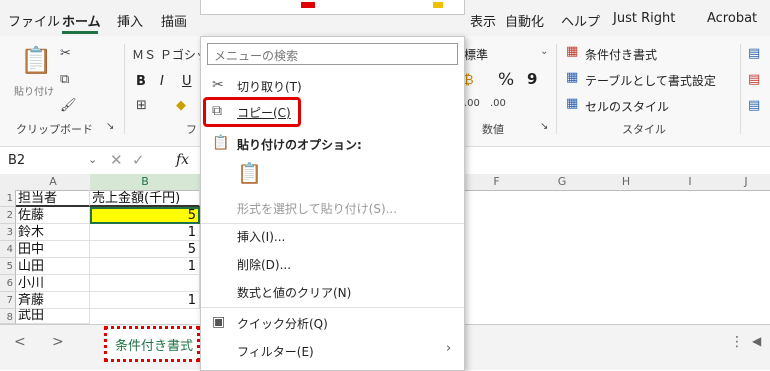  Describe the element at coordinates (332, 351) in the screenshot. I see `menu-item-filter: フィルター(E) ›` at that location.